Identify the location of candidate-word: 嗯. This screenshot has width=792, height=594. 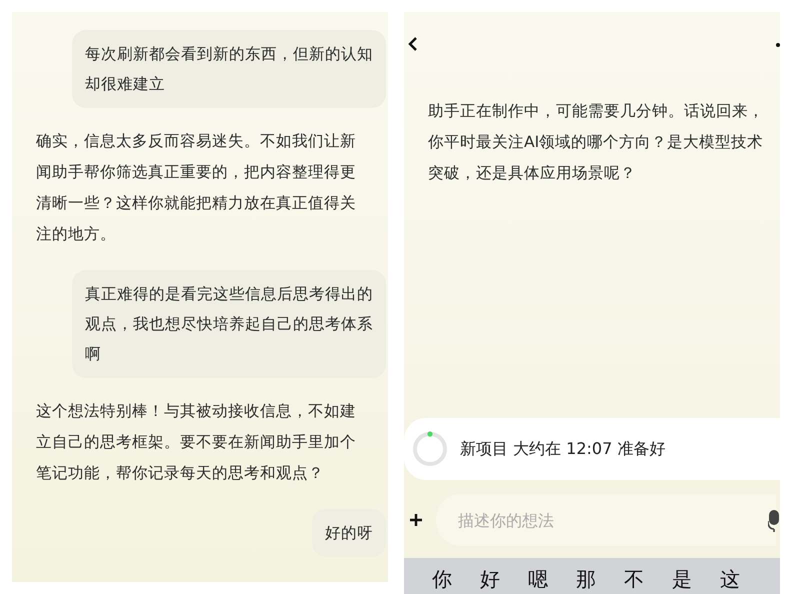
(538, 579).